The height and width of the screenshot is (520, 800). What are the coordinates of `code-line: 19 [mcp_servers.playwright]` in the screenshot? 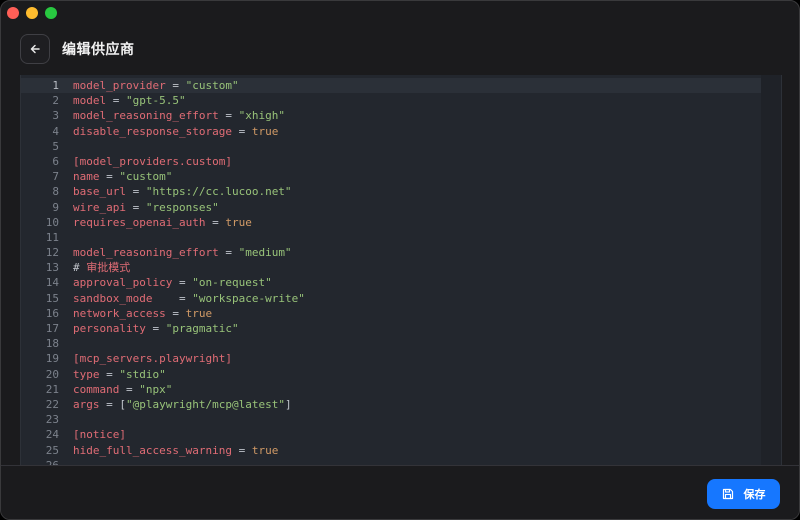 It's located at (391, 358).